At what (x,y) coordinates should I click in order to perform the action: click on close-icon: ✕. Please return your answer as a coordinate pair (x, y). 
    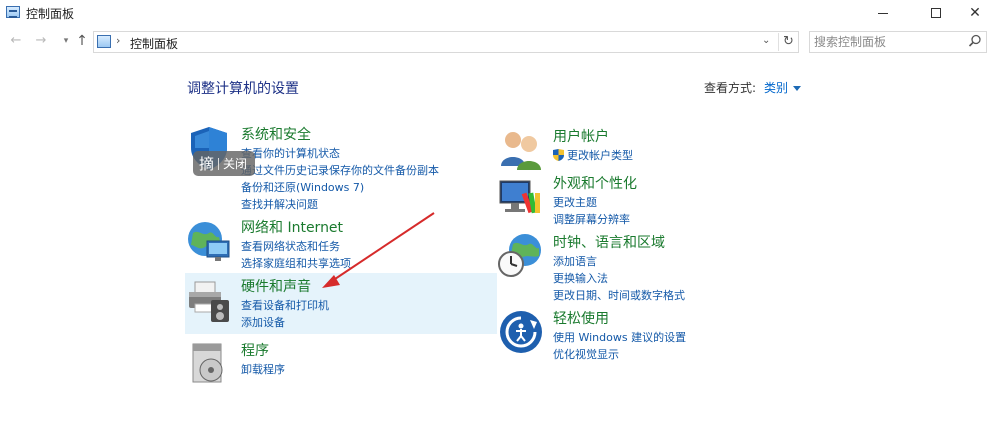
    Looking at the image, I should click on (975, 13).